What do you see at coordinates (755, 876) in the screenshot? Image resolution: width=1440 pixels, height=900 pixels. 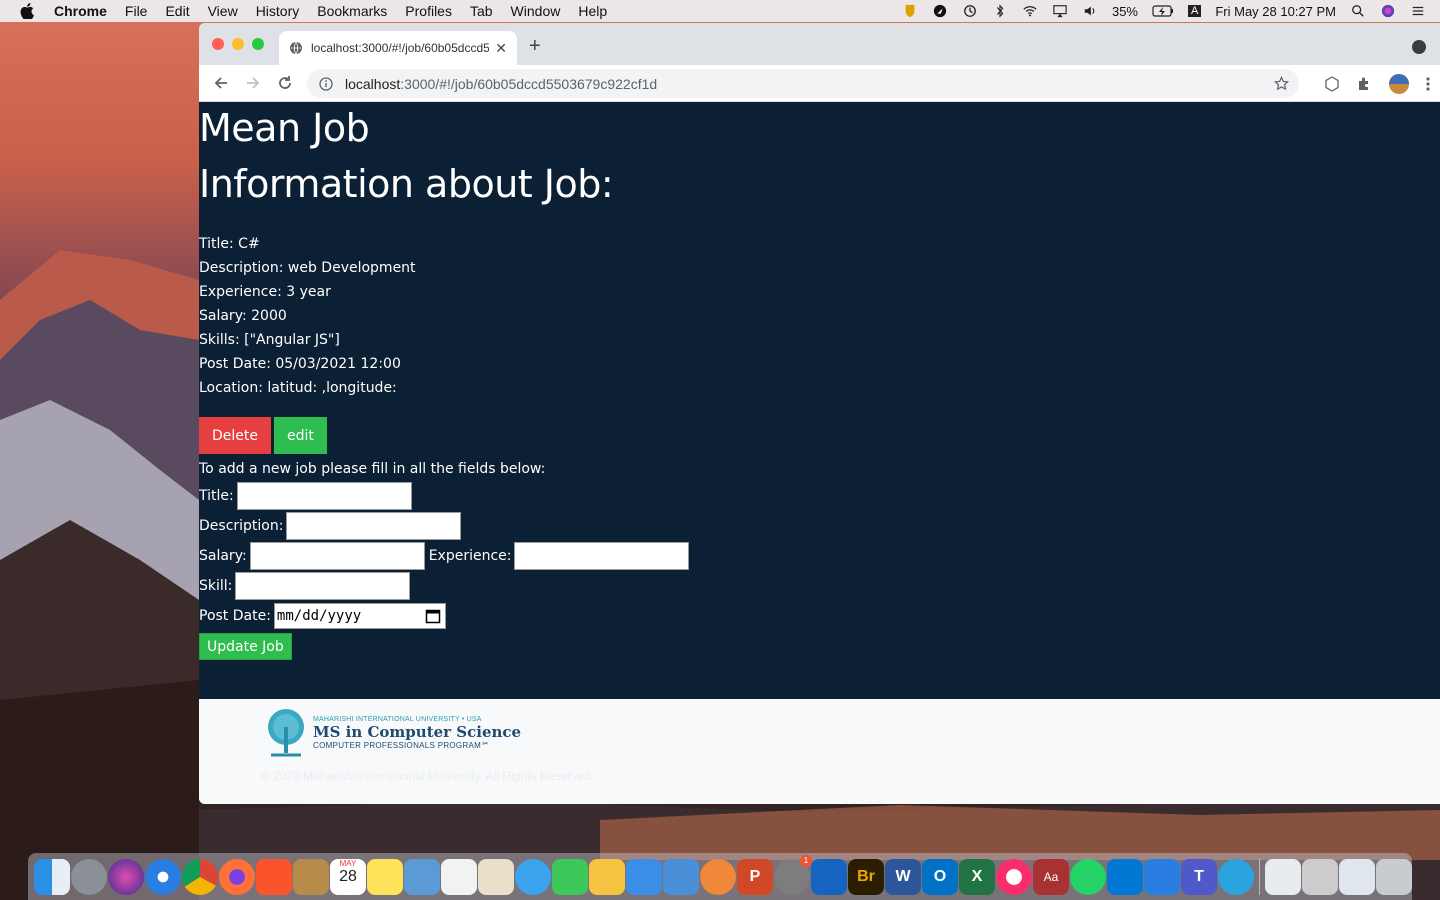 I see `powerpoint-icon: P` at bounding box center [755, 876].